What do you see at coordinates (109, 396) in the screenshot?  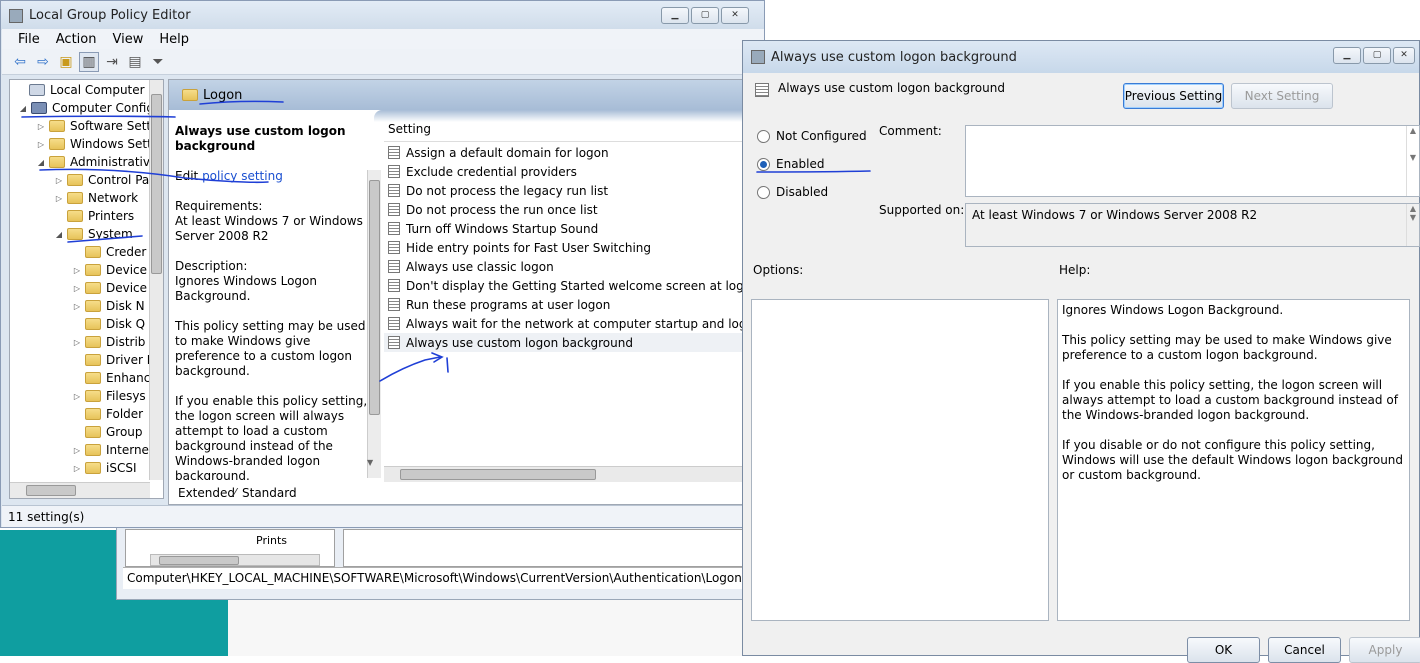 I see `tree-item: ▷ Filesys` at bounding box center [109, 396].